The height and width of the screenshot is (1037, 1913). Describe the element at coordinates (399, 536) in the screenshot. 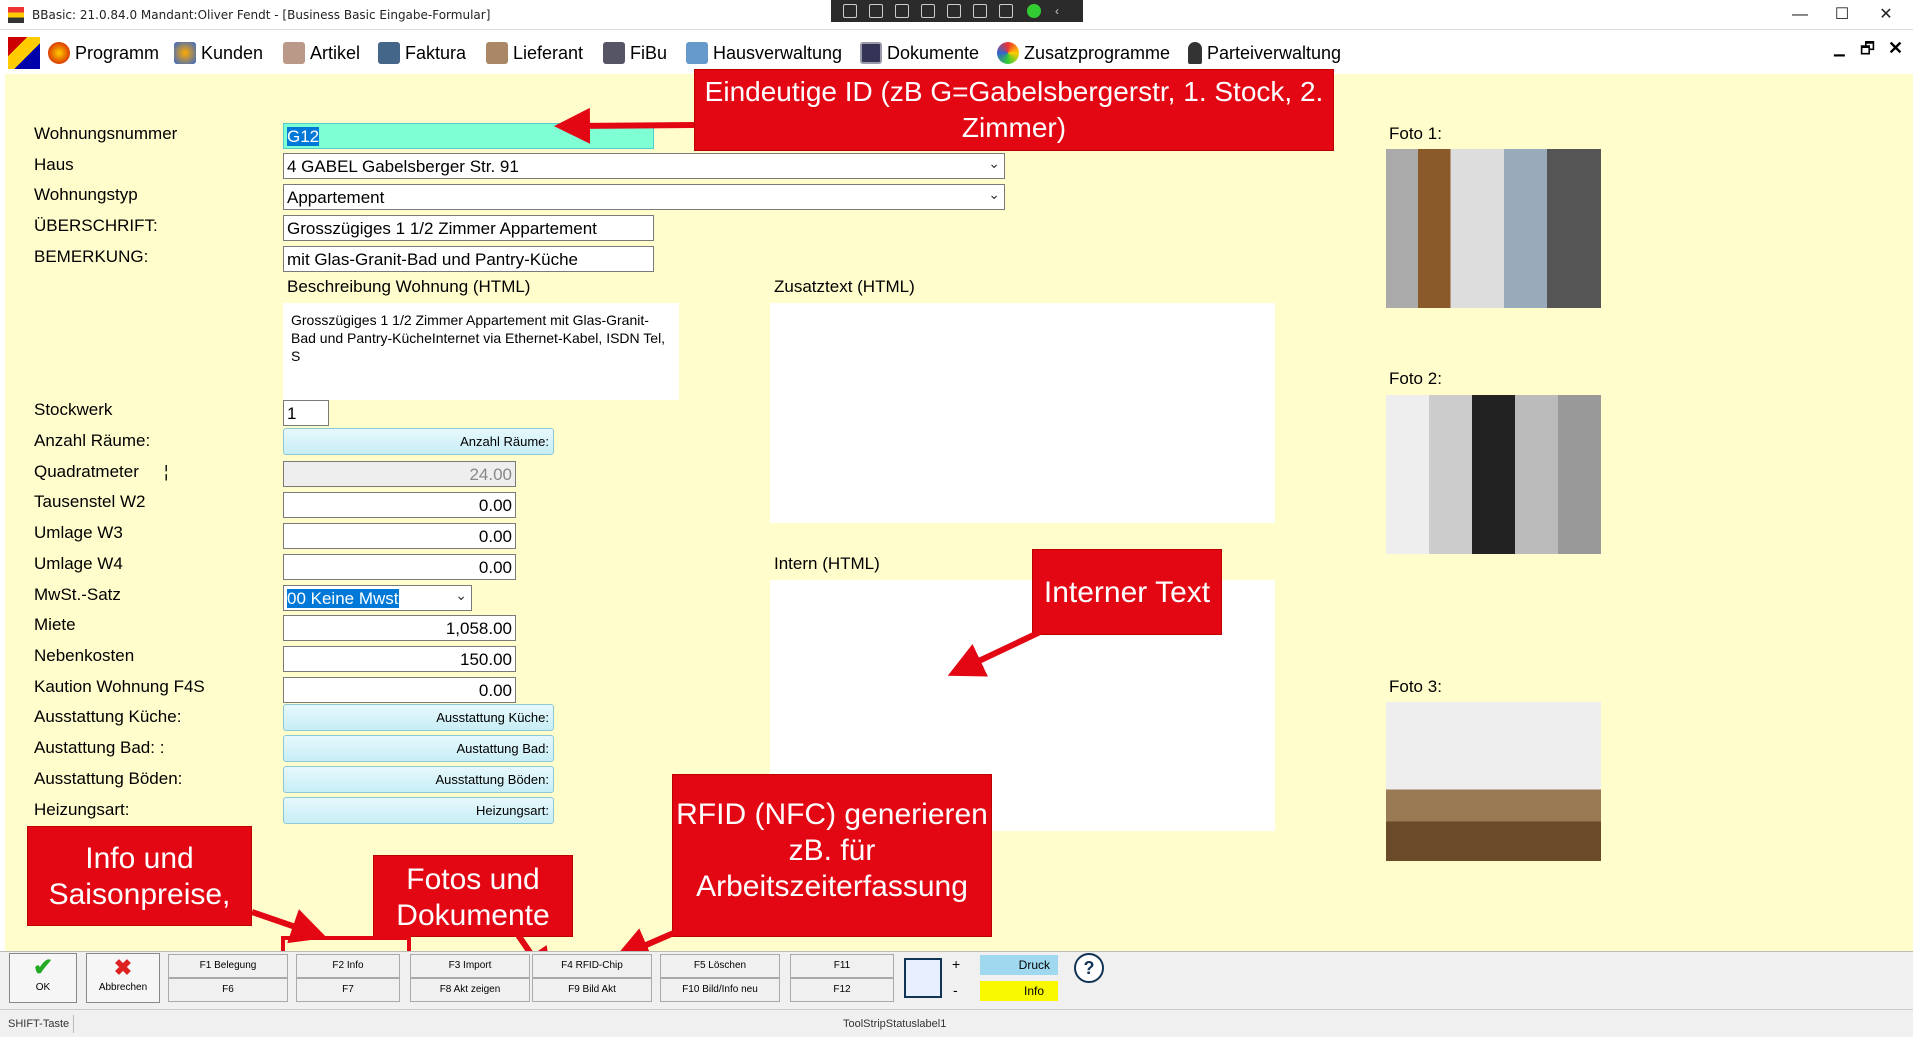

I see `umlage-w3-input: 0.00` at that location.